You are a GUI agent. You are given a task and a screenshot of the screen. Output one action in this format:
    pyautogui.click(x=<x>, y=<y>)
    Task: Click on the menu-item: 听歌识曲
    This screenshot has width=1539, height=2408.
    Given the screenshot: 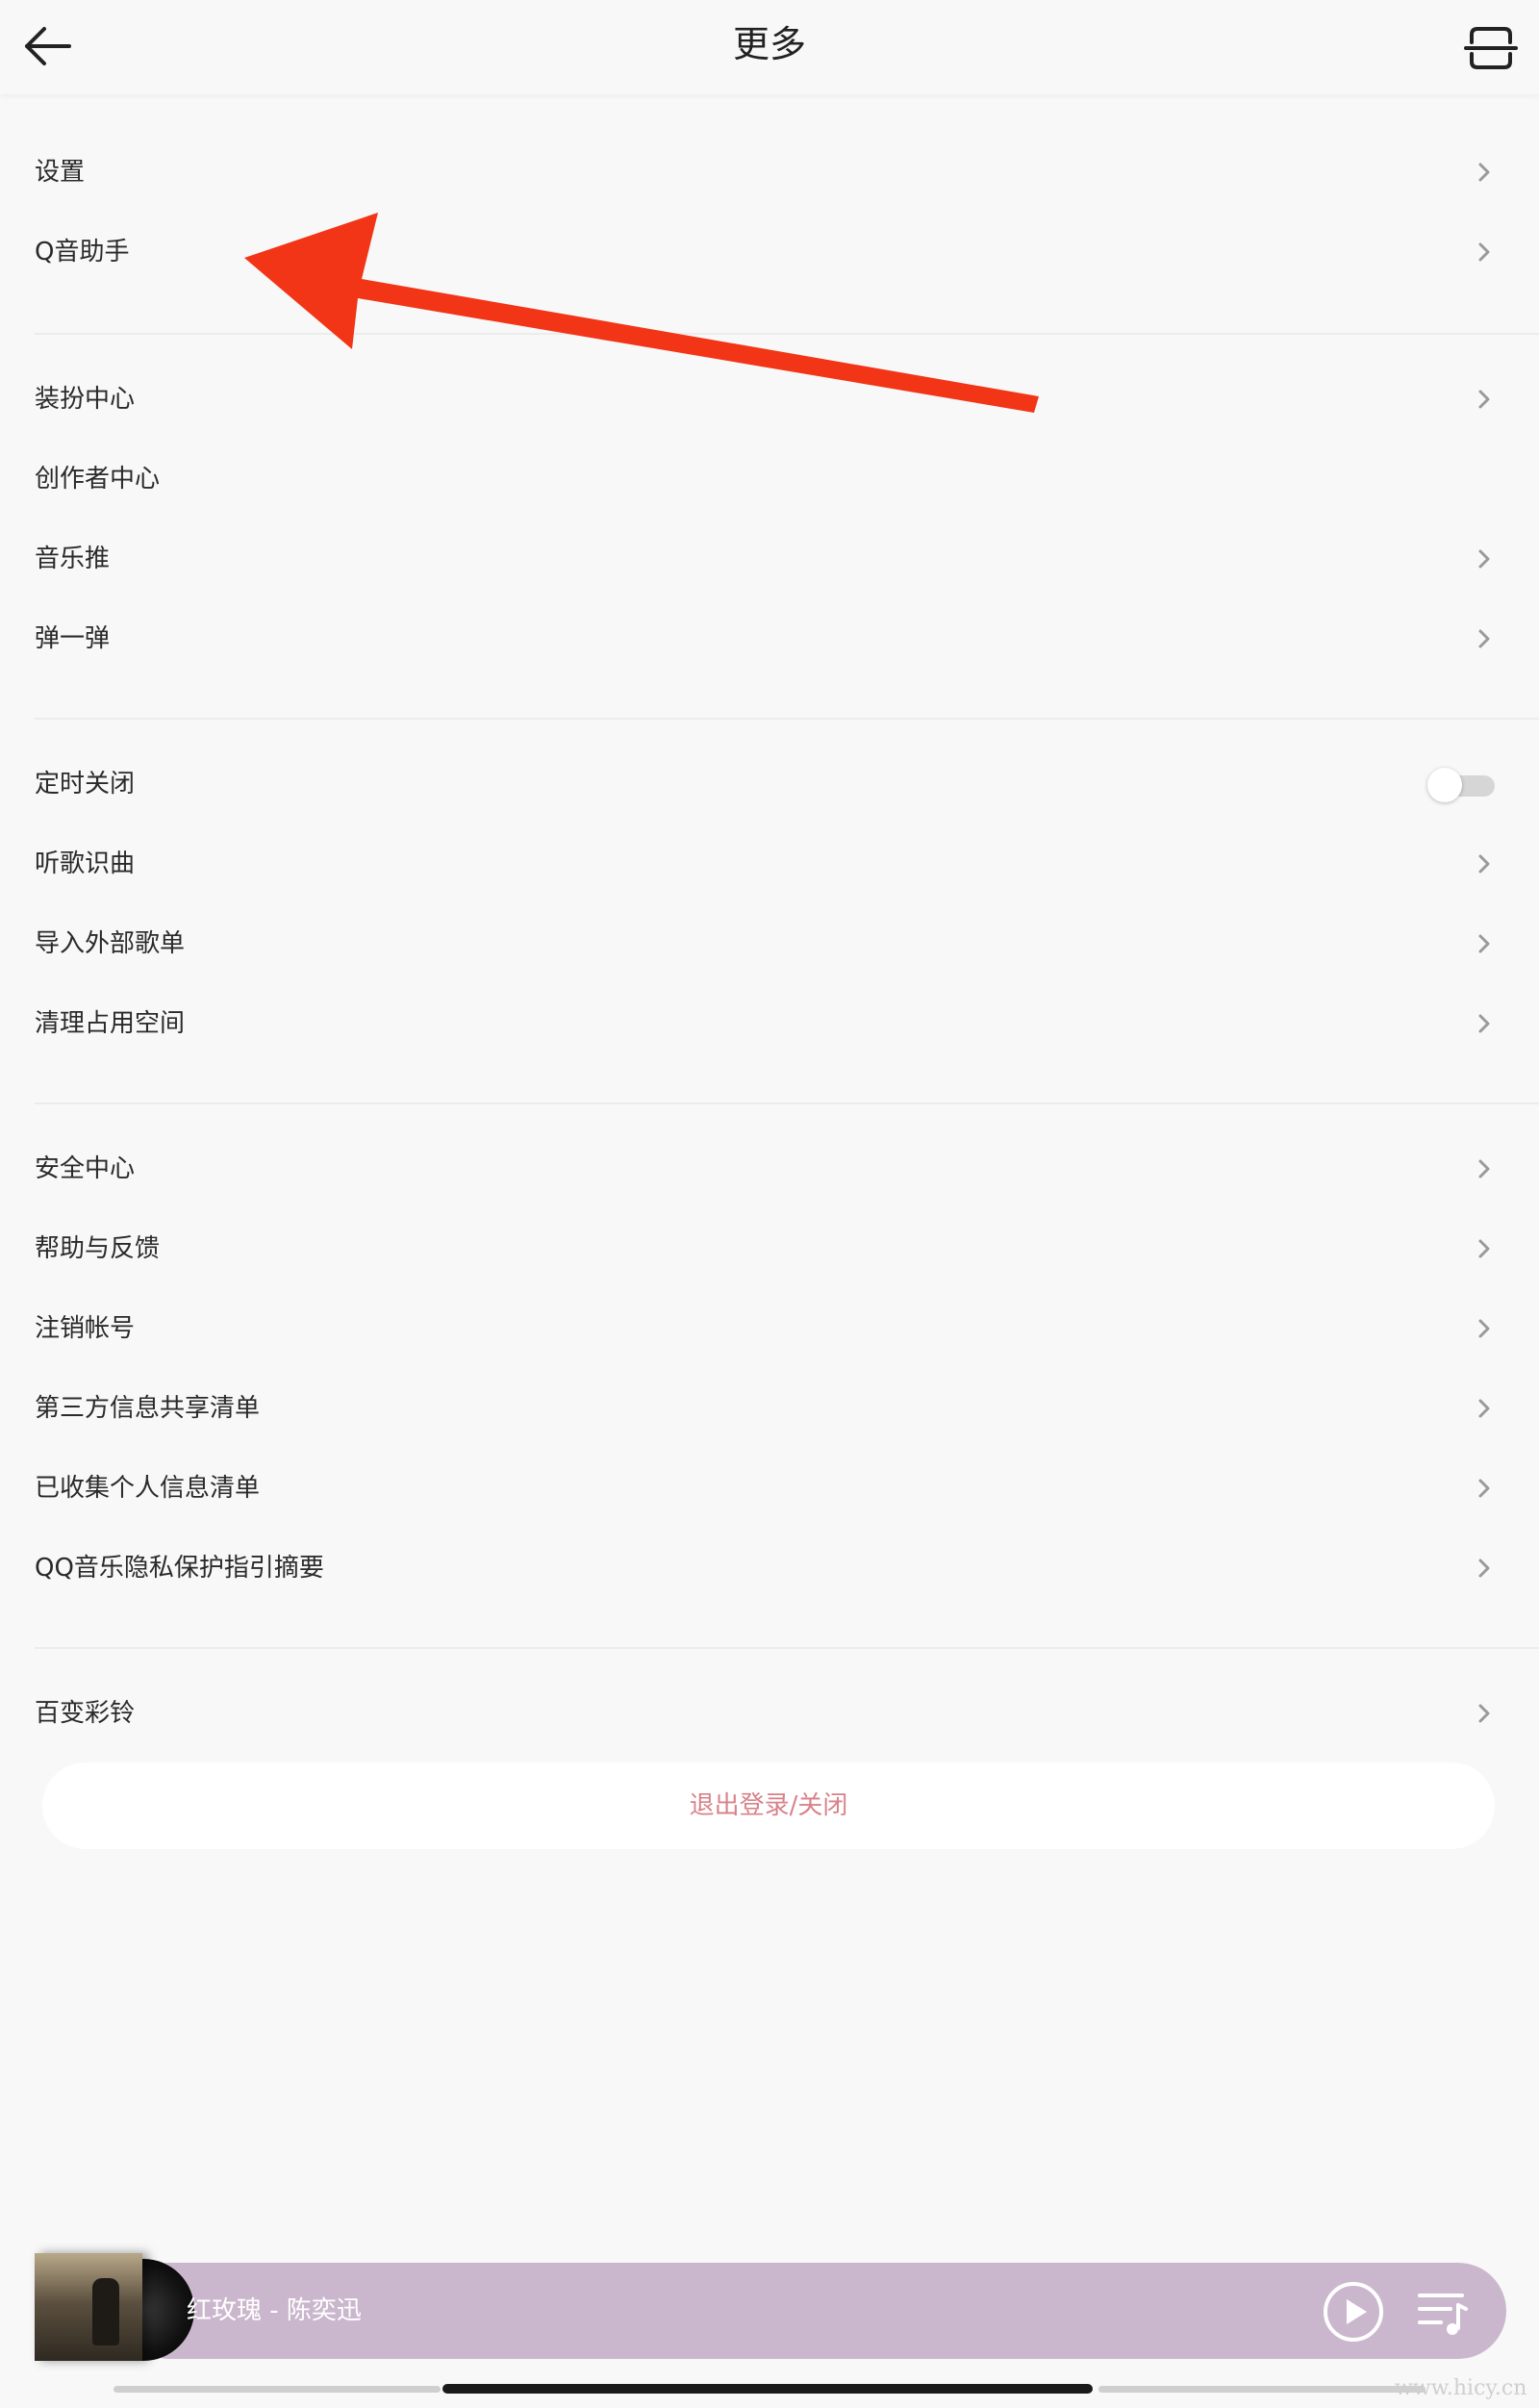 What is the action you would take?
    pyautogui.click(x=769, y=864)
    